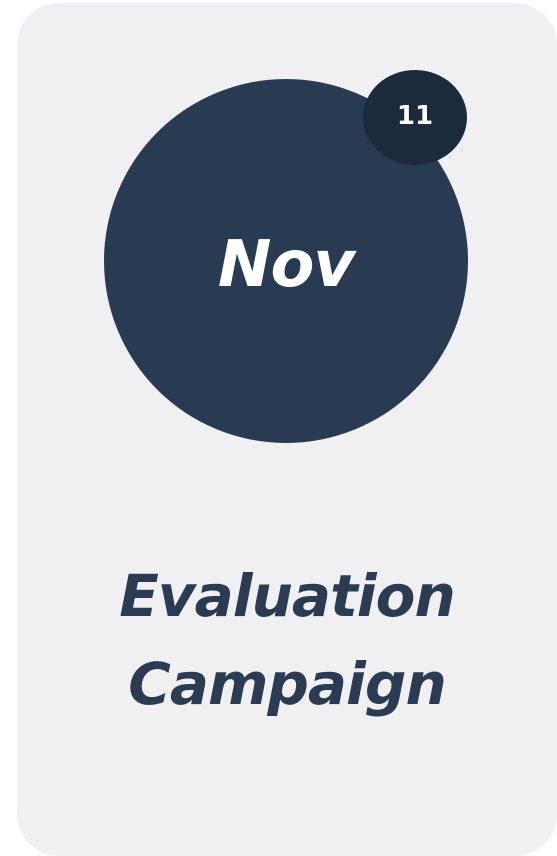 The height and width of the screenshot is (856, 557). Describe the element at coordinates (287, 596) in the screenshot. I see `event-title-line-1: Evaluation` at that location.